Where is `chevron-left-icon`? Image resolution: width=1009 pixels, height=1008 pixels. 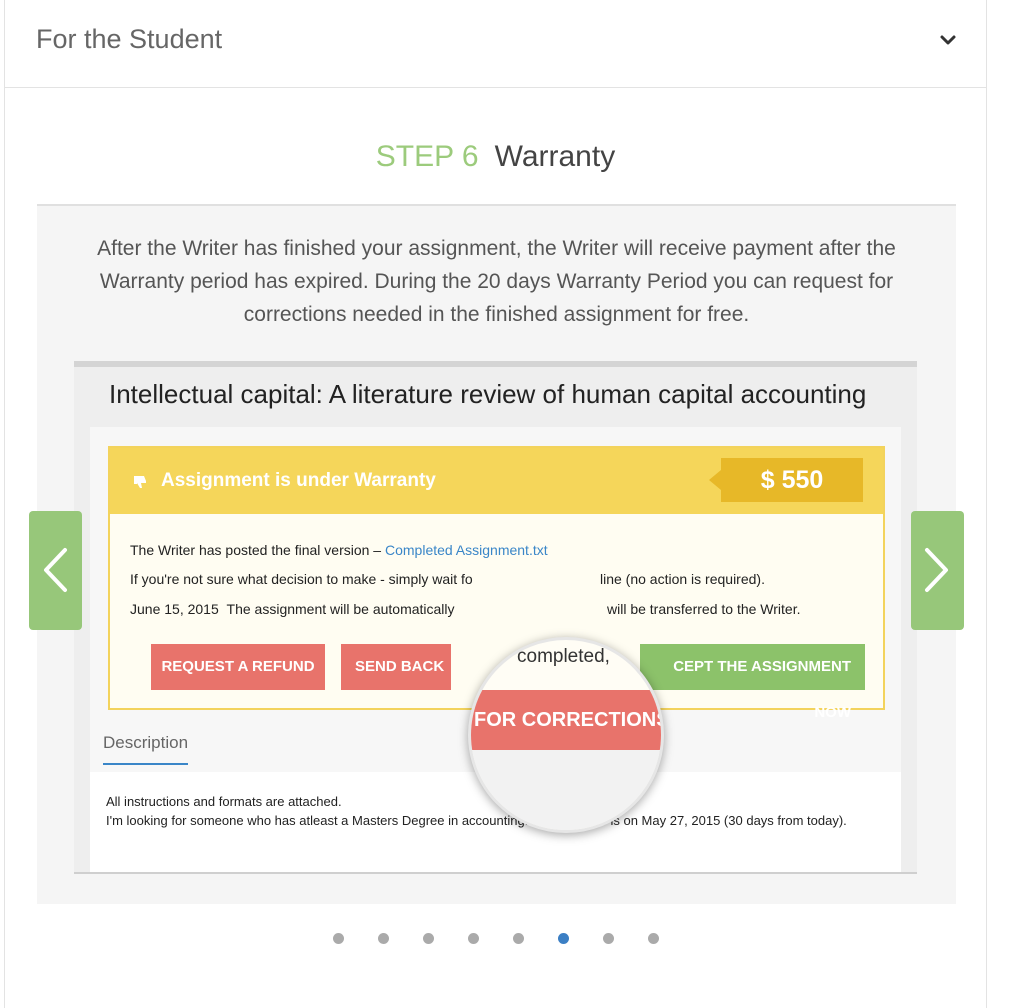
chevron-left-icon is located at coordinates (55, 570).